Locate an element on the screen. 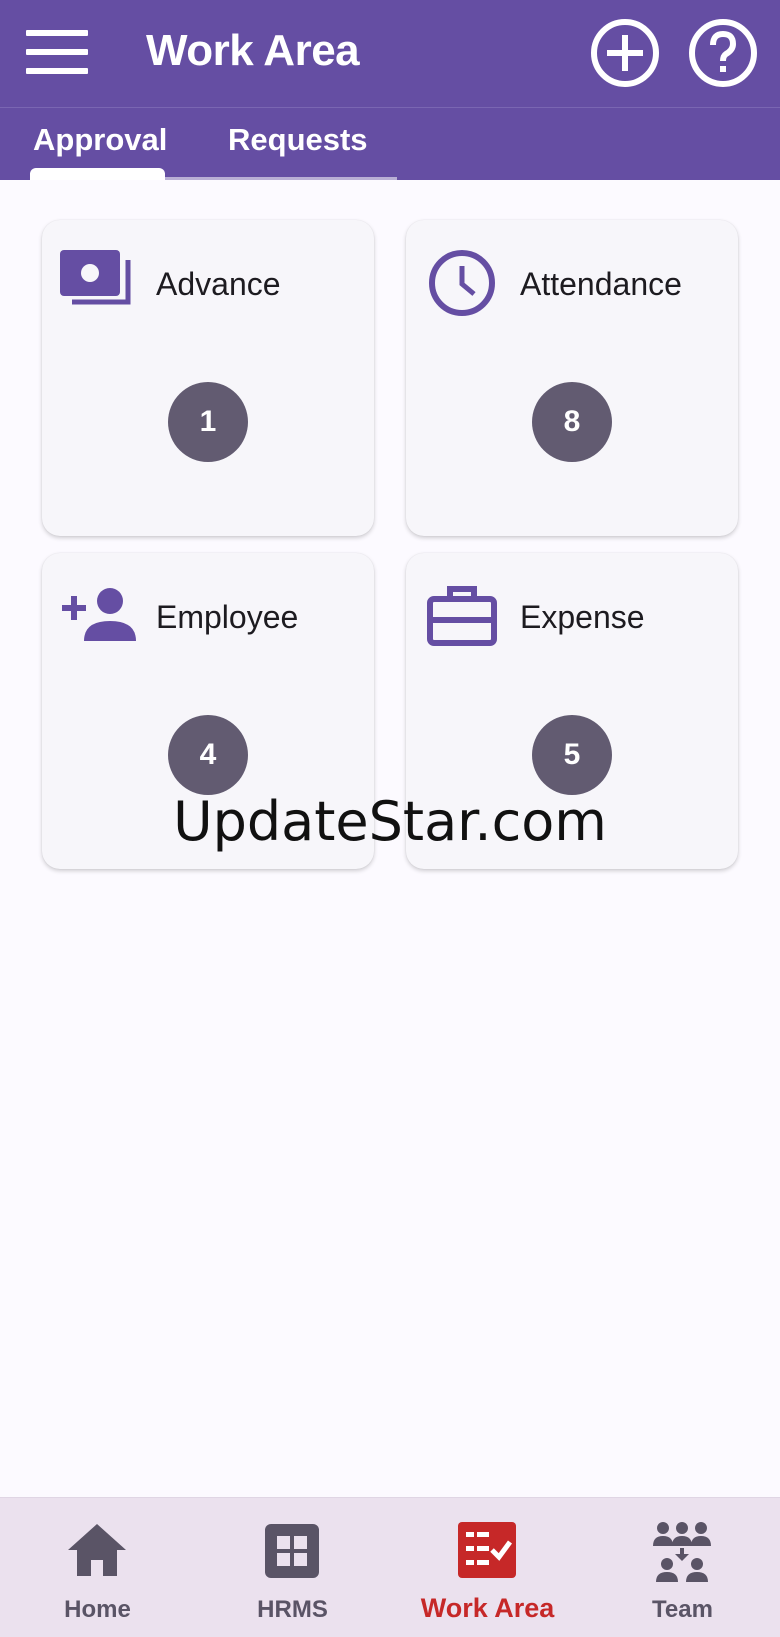  menu-icon is located at coordinates (57, 52).